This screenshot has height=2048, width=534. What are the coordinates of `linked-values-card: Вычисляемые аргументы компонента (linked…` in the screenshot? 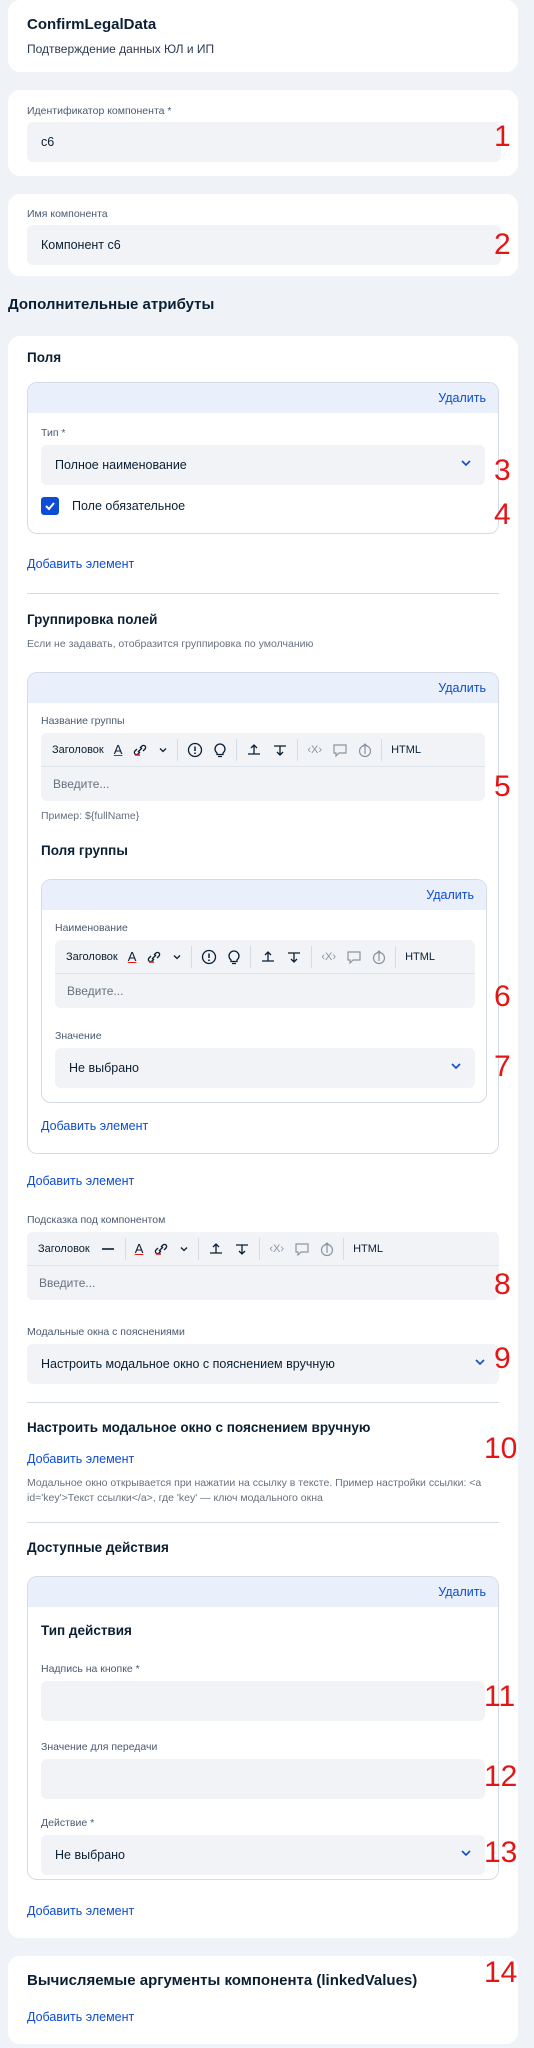 It's located at (263, 2000).